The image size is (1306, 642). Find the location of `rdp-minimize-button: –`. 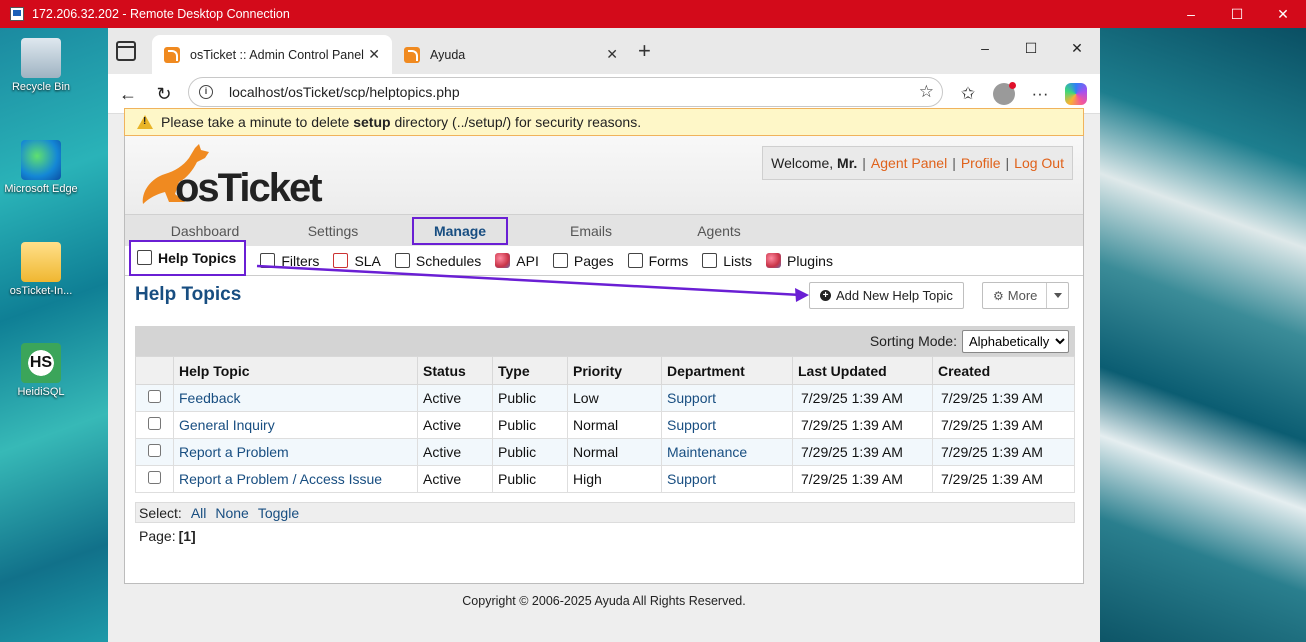

rdp-minimize-button: – is located at coordinates (1191, 14).